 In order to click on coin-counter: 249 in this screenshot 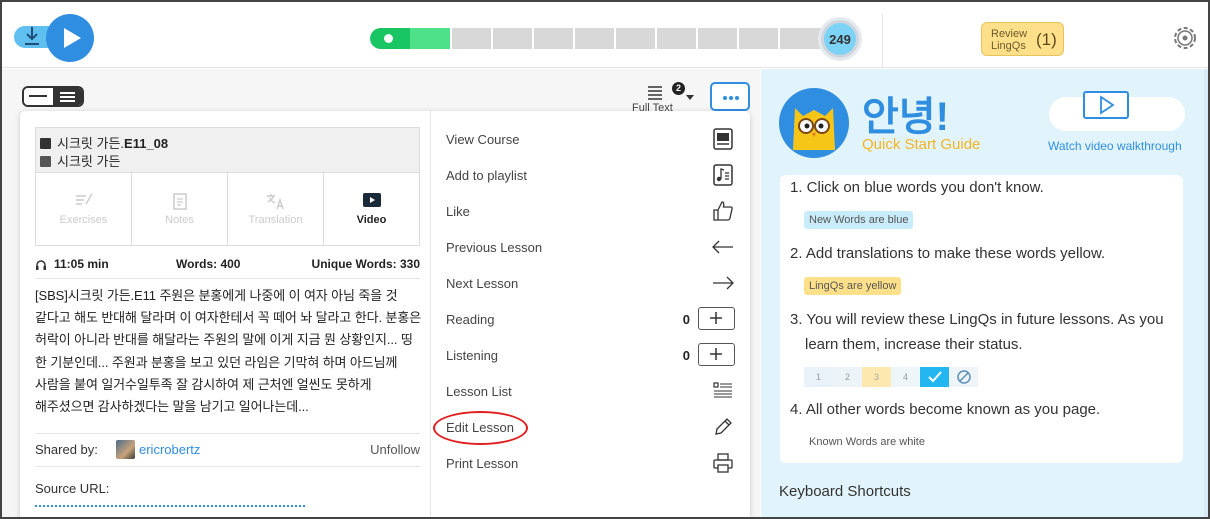, I will do `click(840, 39)`.